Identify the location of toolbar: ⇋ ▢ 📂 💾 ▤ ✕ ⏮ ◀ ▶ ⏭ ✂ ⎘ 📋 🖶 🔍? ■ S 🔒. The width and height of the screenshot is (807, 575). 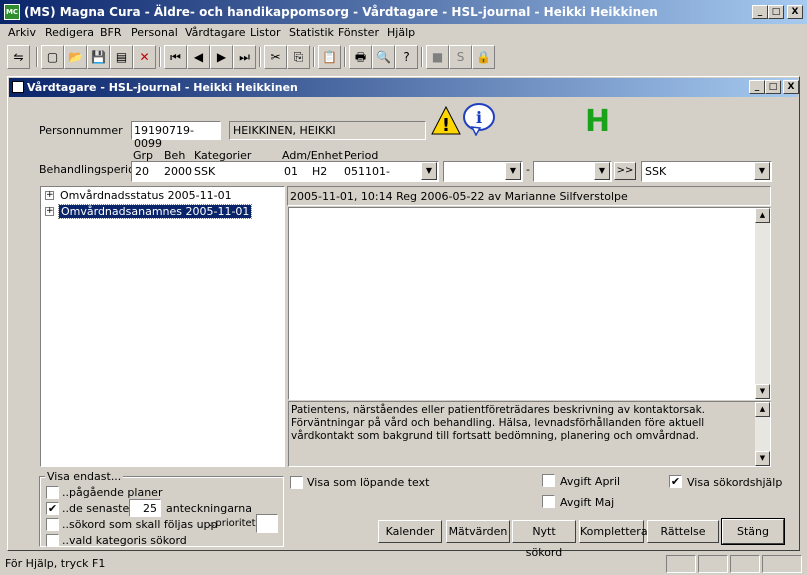
(254, 59).